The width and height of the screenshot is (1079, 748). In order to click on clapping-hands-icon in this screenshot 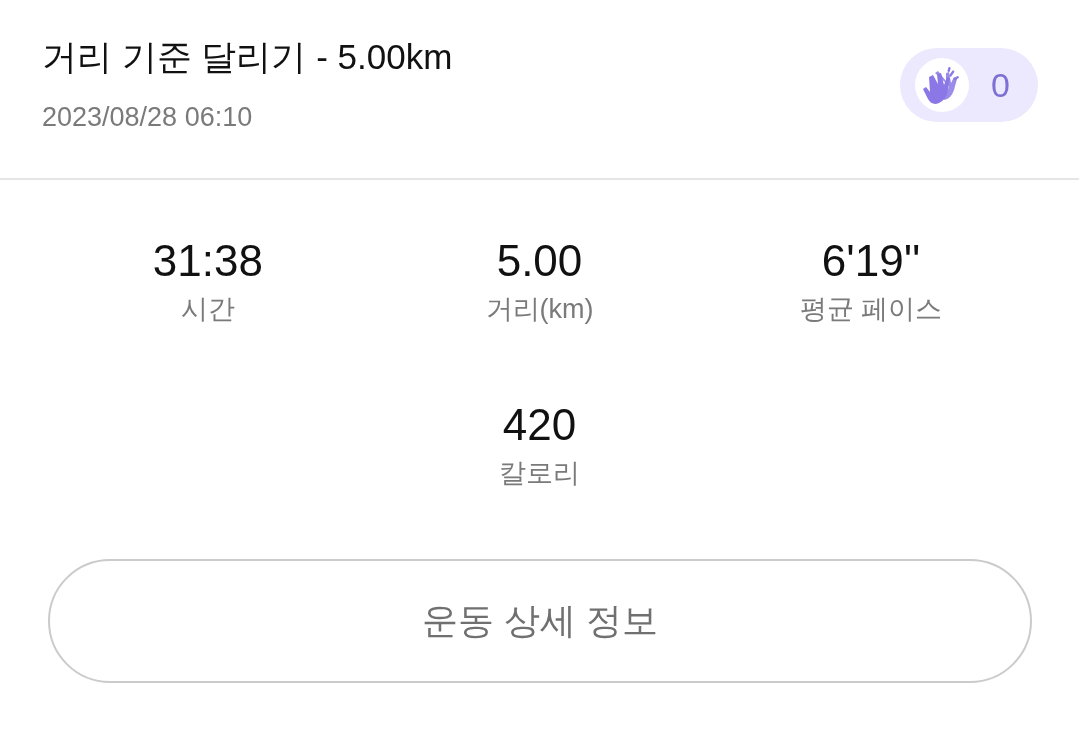, I will do `click(942, 85)`.